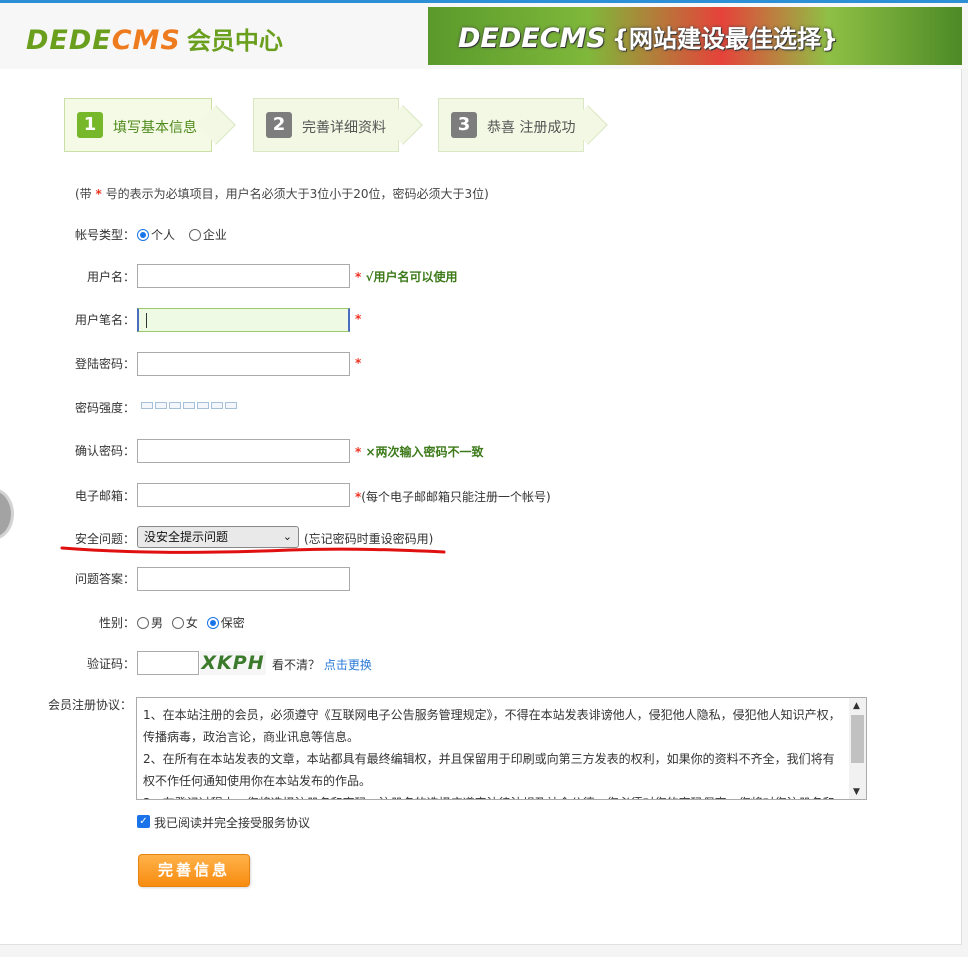  Describe the element at coordinates (344, 128) in the screenshot. I see `step-2-label: 完善详细资料` at that location.